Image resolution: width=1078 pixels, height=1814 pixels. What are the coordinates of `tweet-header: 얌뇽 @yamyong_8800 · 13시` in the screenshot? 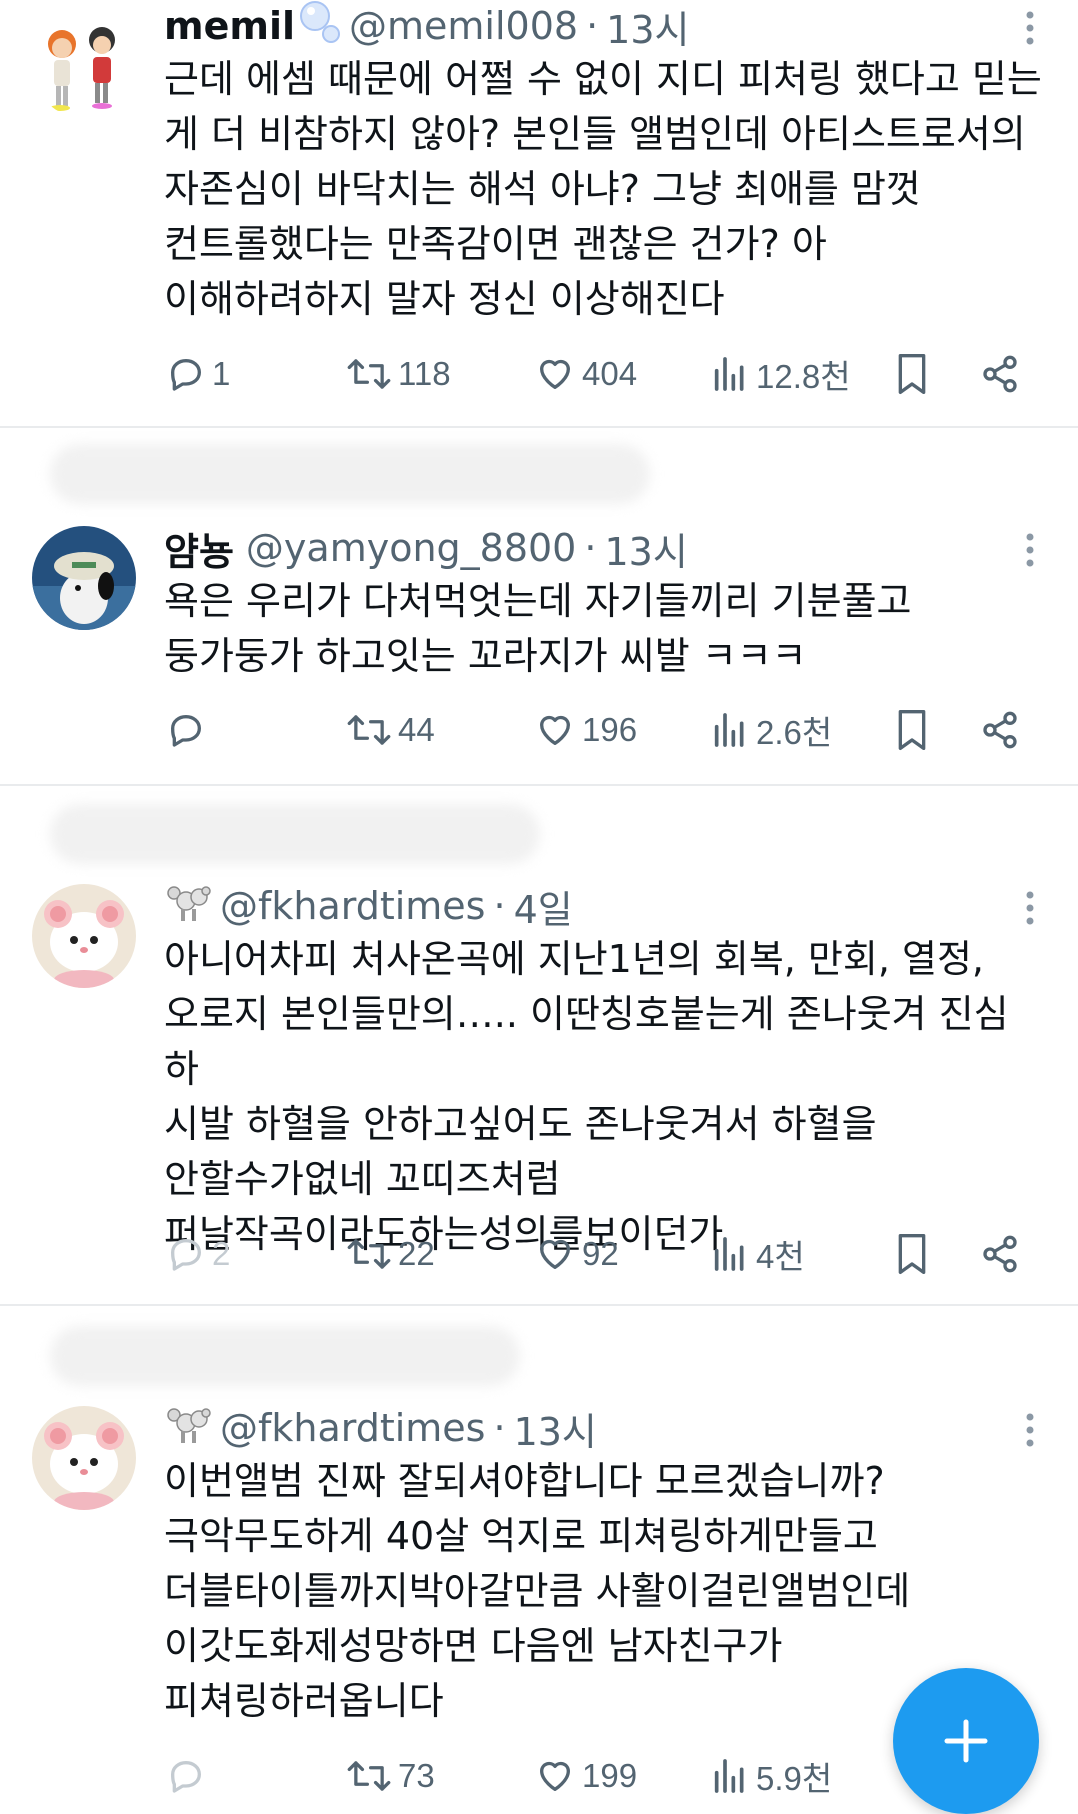 It's located at (426, 548).